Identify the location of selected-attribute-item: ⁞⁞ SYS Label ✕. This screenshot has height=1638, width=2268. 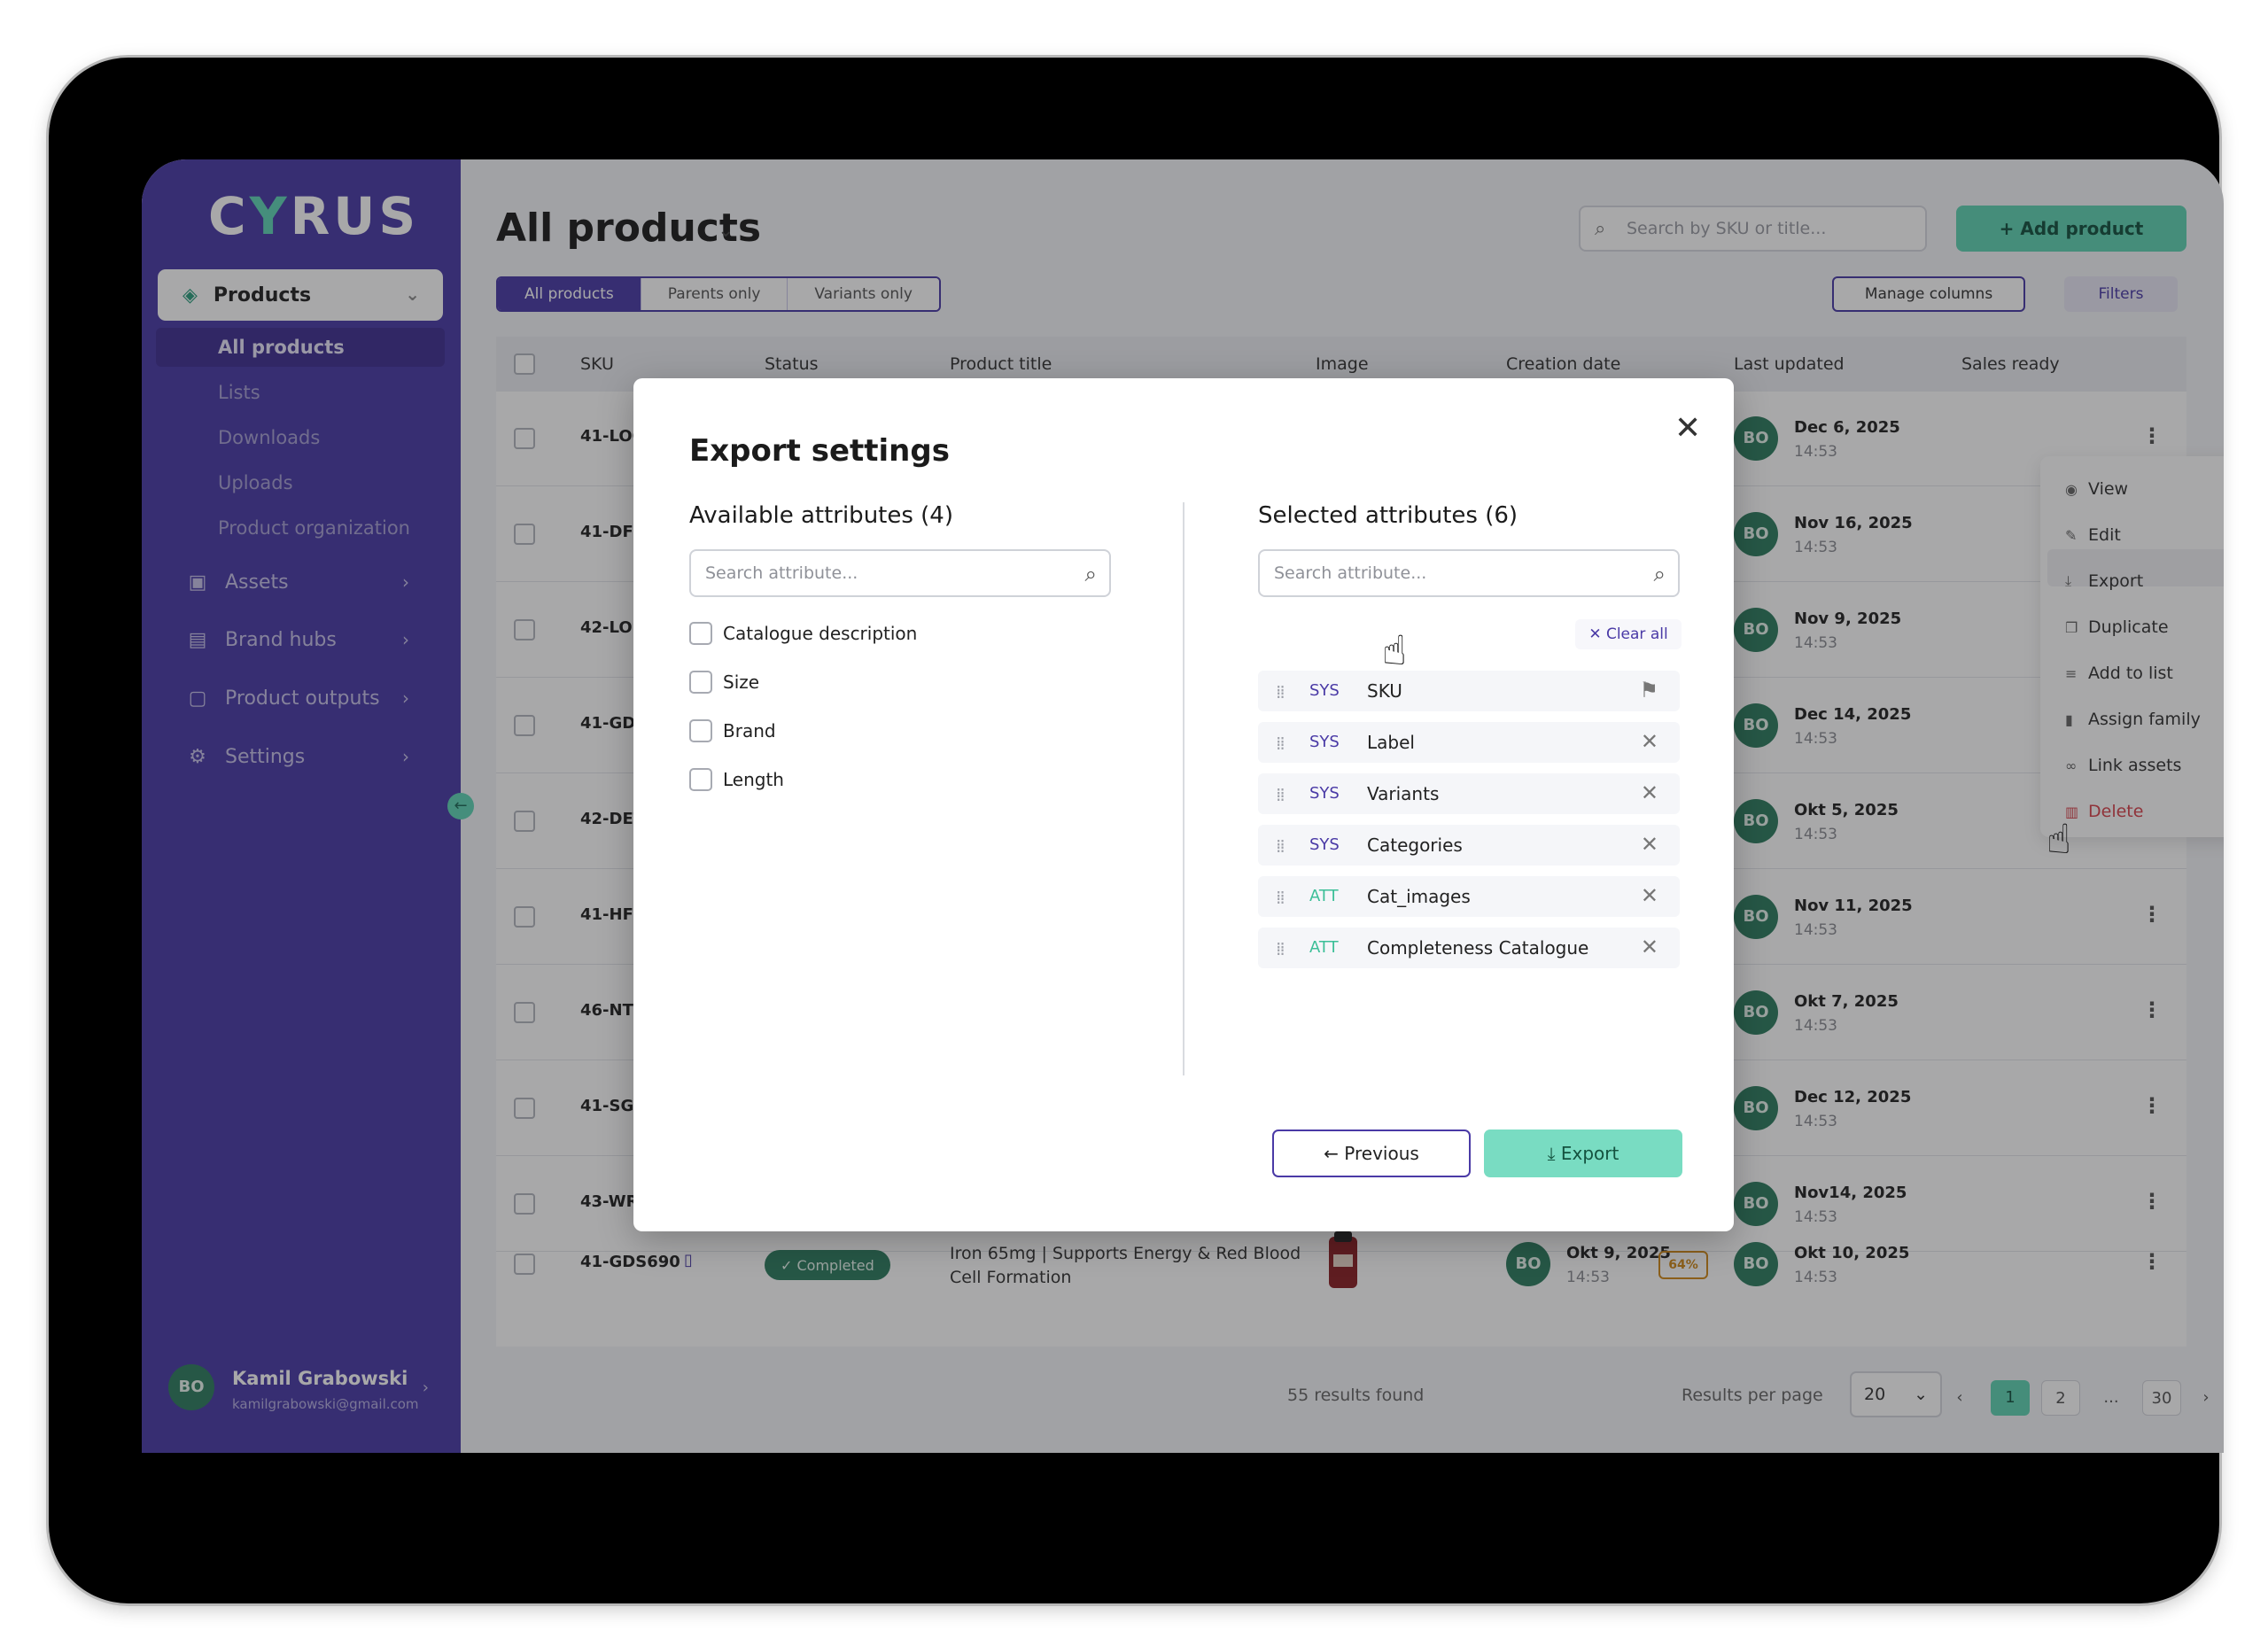
(1469, 742).